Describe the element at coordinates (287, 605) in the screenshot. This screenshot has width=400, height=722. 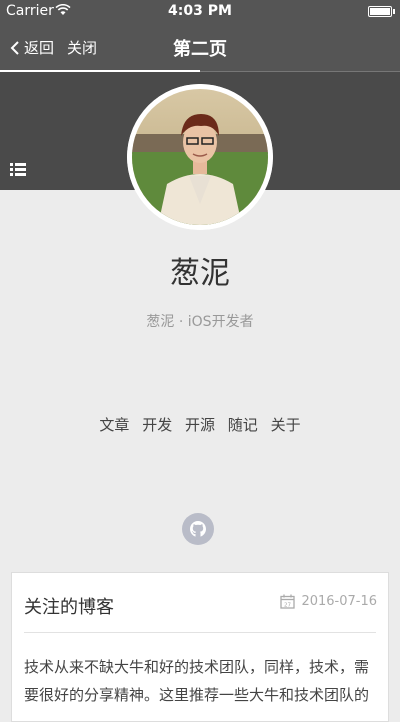
I see `calendar-day-label: 27` at that location.